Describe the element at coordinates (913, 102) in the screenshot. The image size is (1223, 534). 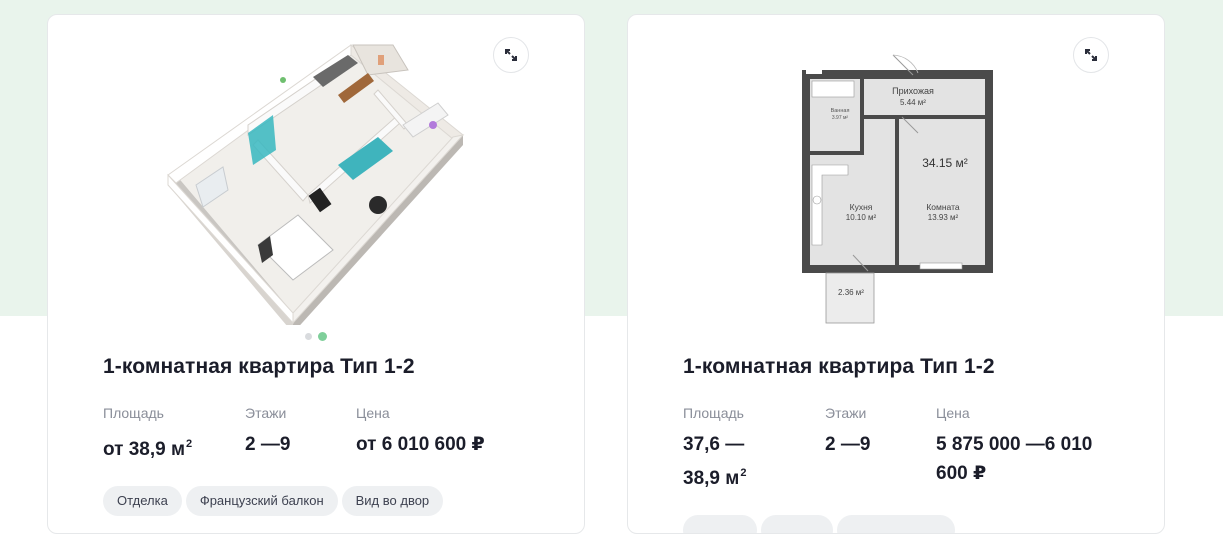
I see `hall-area: 5.44 м²` at that location.